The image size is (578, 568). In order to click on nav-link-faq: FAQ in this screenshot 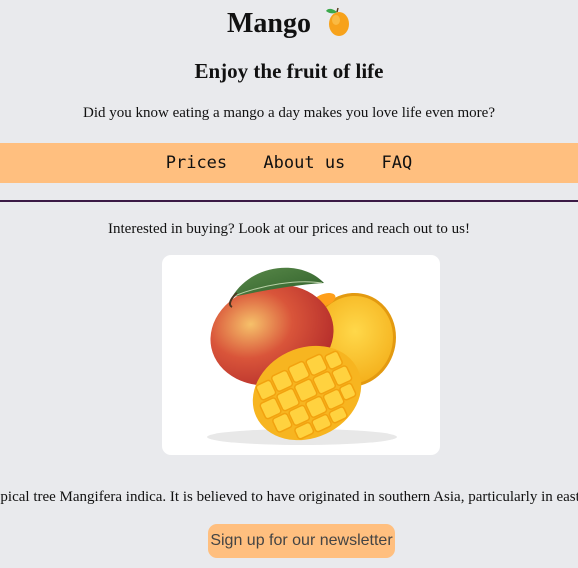, I will do `click(397, 163)`.